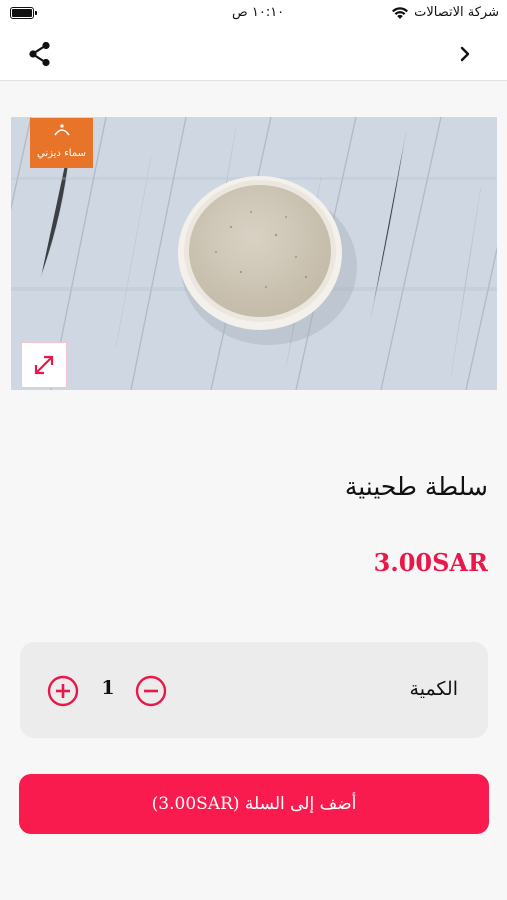 The image size is (507, 900). I want to click on add-to-cart-label: أضف إلى السلة (3.00SAR), so click(254, 804).